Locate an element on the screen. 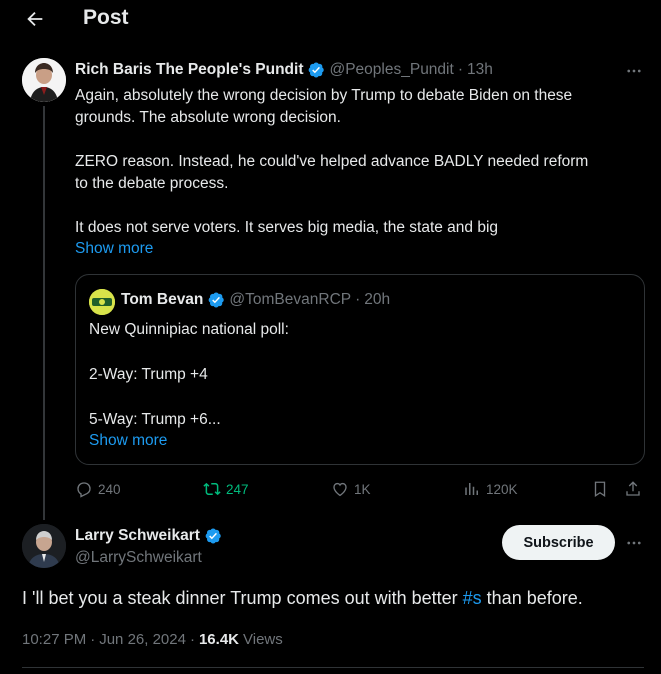 Image resolution: width=661 pixels, height=674 pixels. author-name-row: Larry Schweikart is located at coordinates (150, 536).